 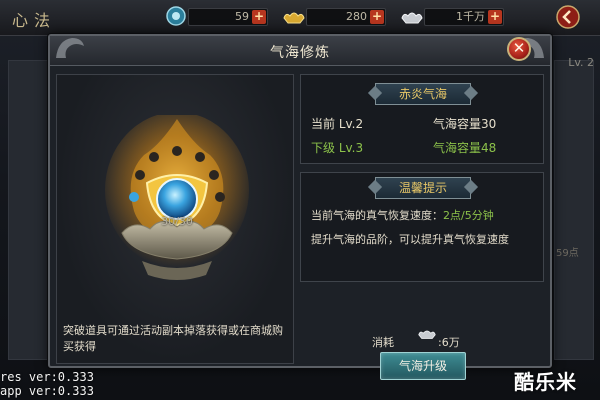 What do you see at coordinates (47, 391) in the screenshot?
I see `app-version-label: app ver:0.333` at bounding box center [47, 391].